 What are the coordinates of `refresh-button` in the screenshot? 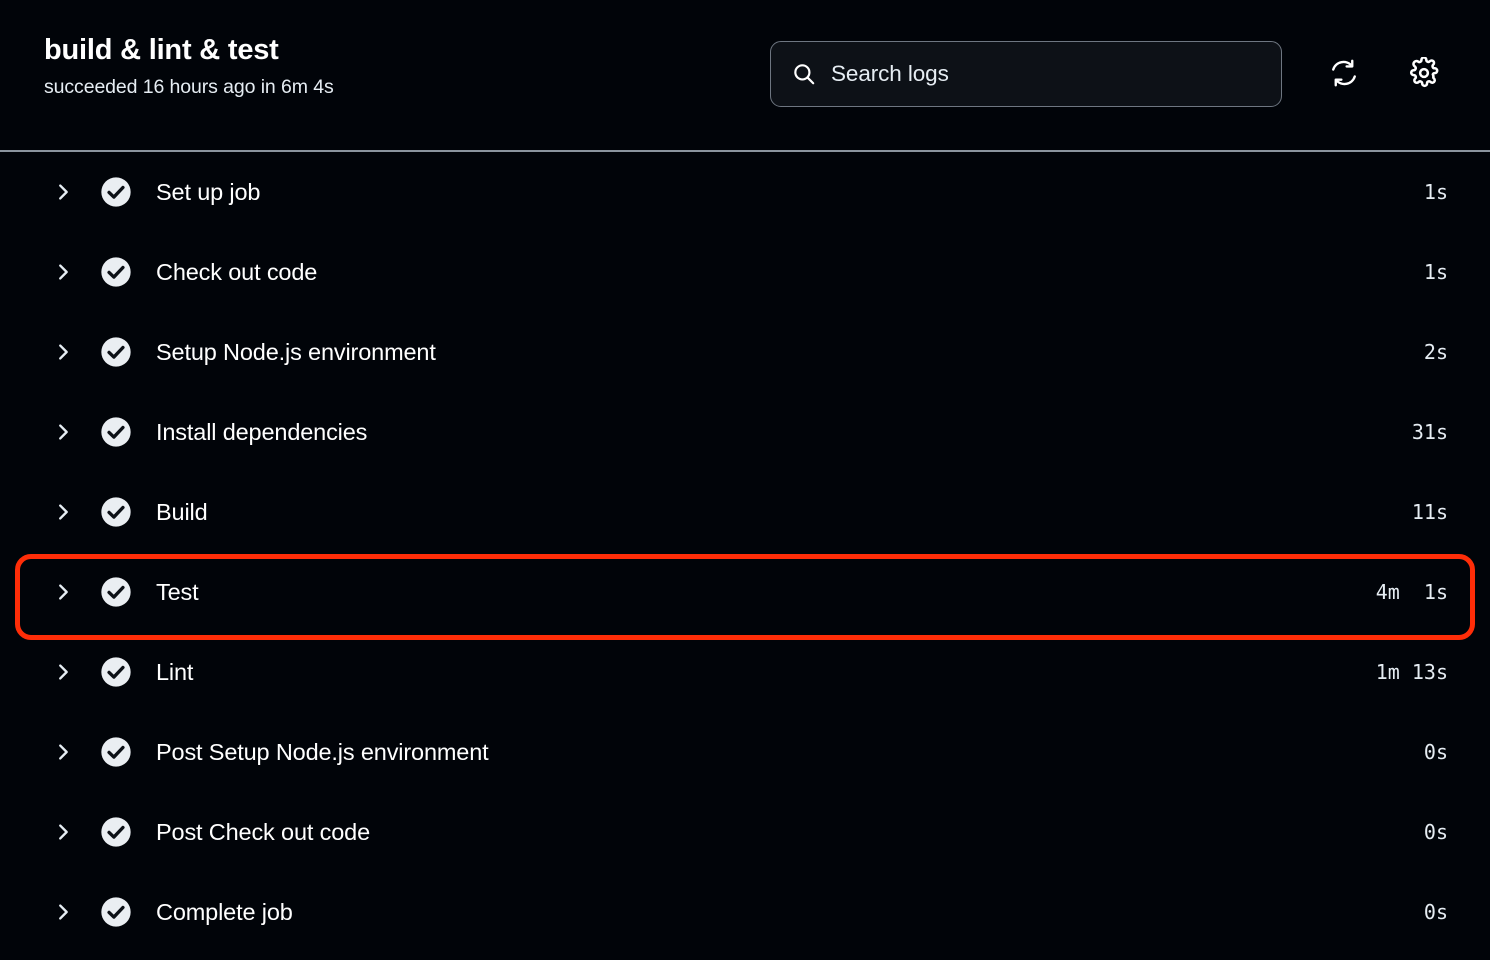 It's located at (1344, 74).